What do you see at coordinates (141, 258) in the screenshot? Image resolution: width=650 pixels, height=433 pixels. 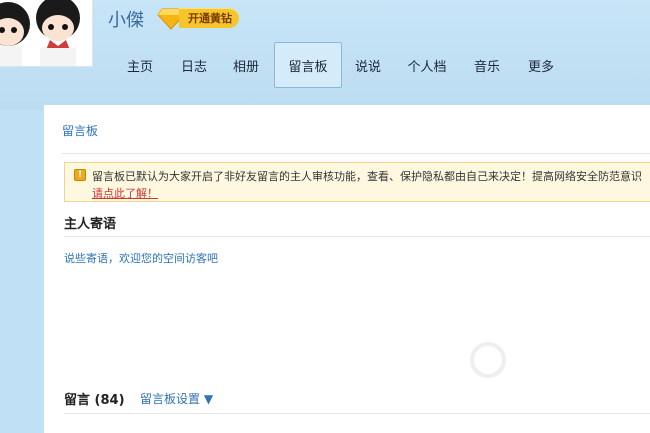 I see `host-message-text: 说些寄语，欢迎您的空间访客吧` at bounding box center [141, 258].